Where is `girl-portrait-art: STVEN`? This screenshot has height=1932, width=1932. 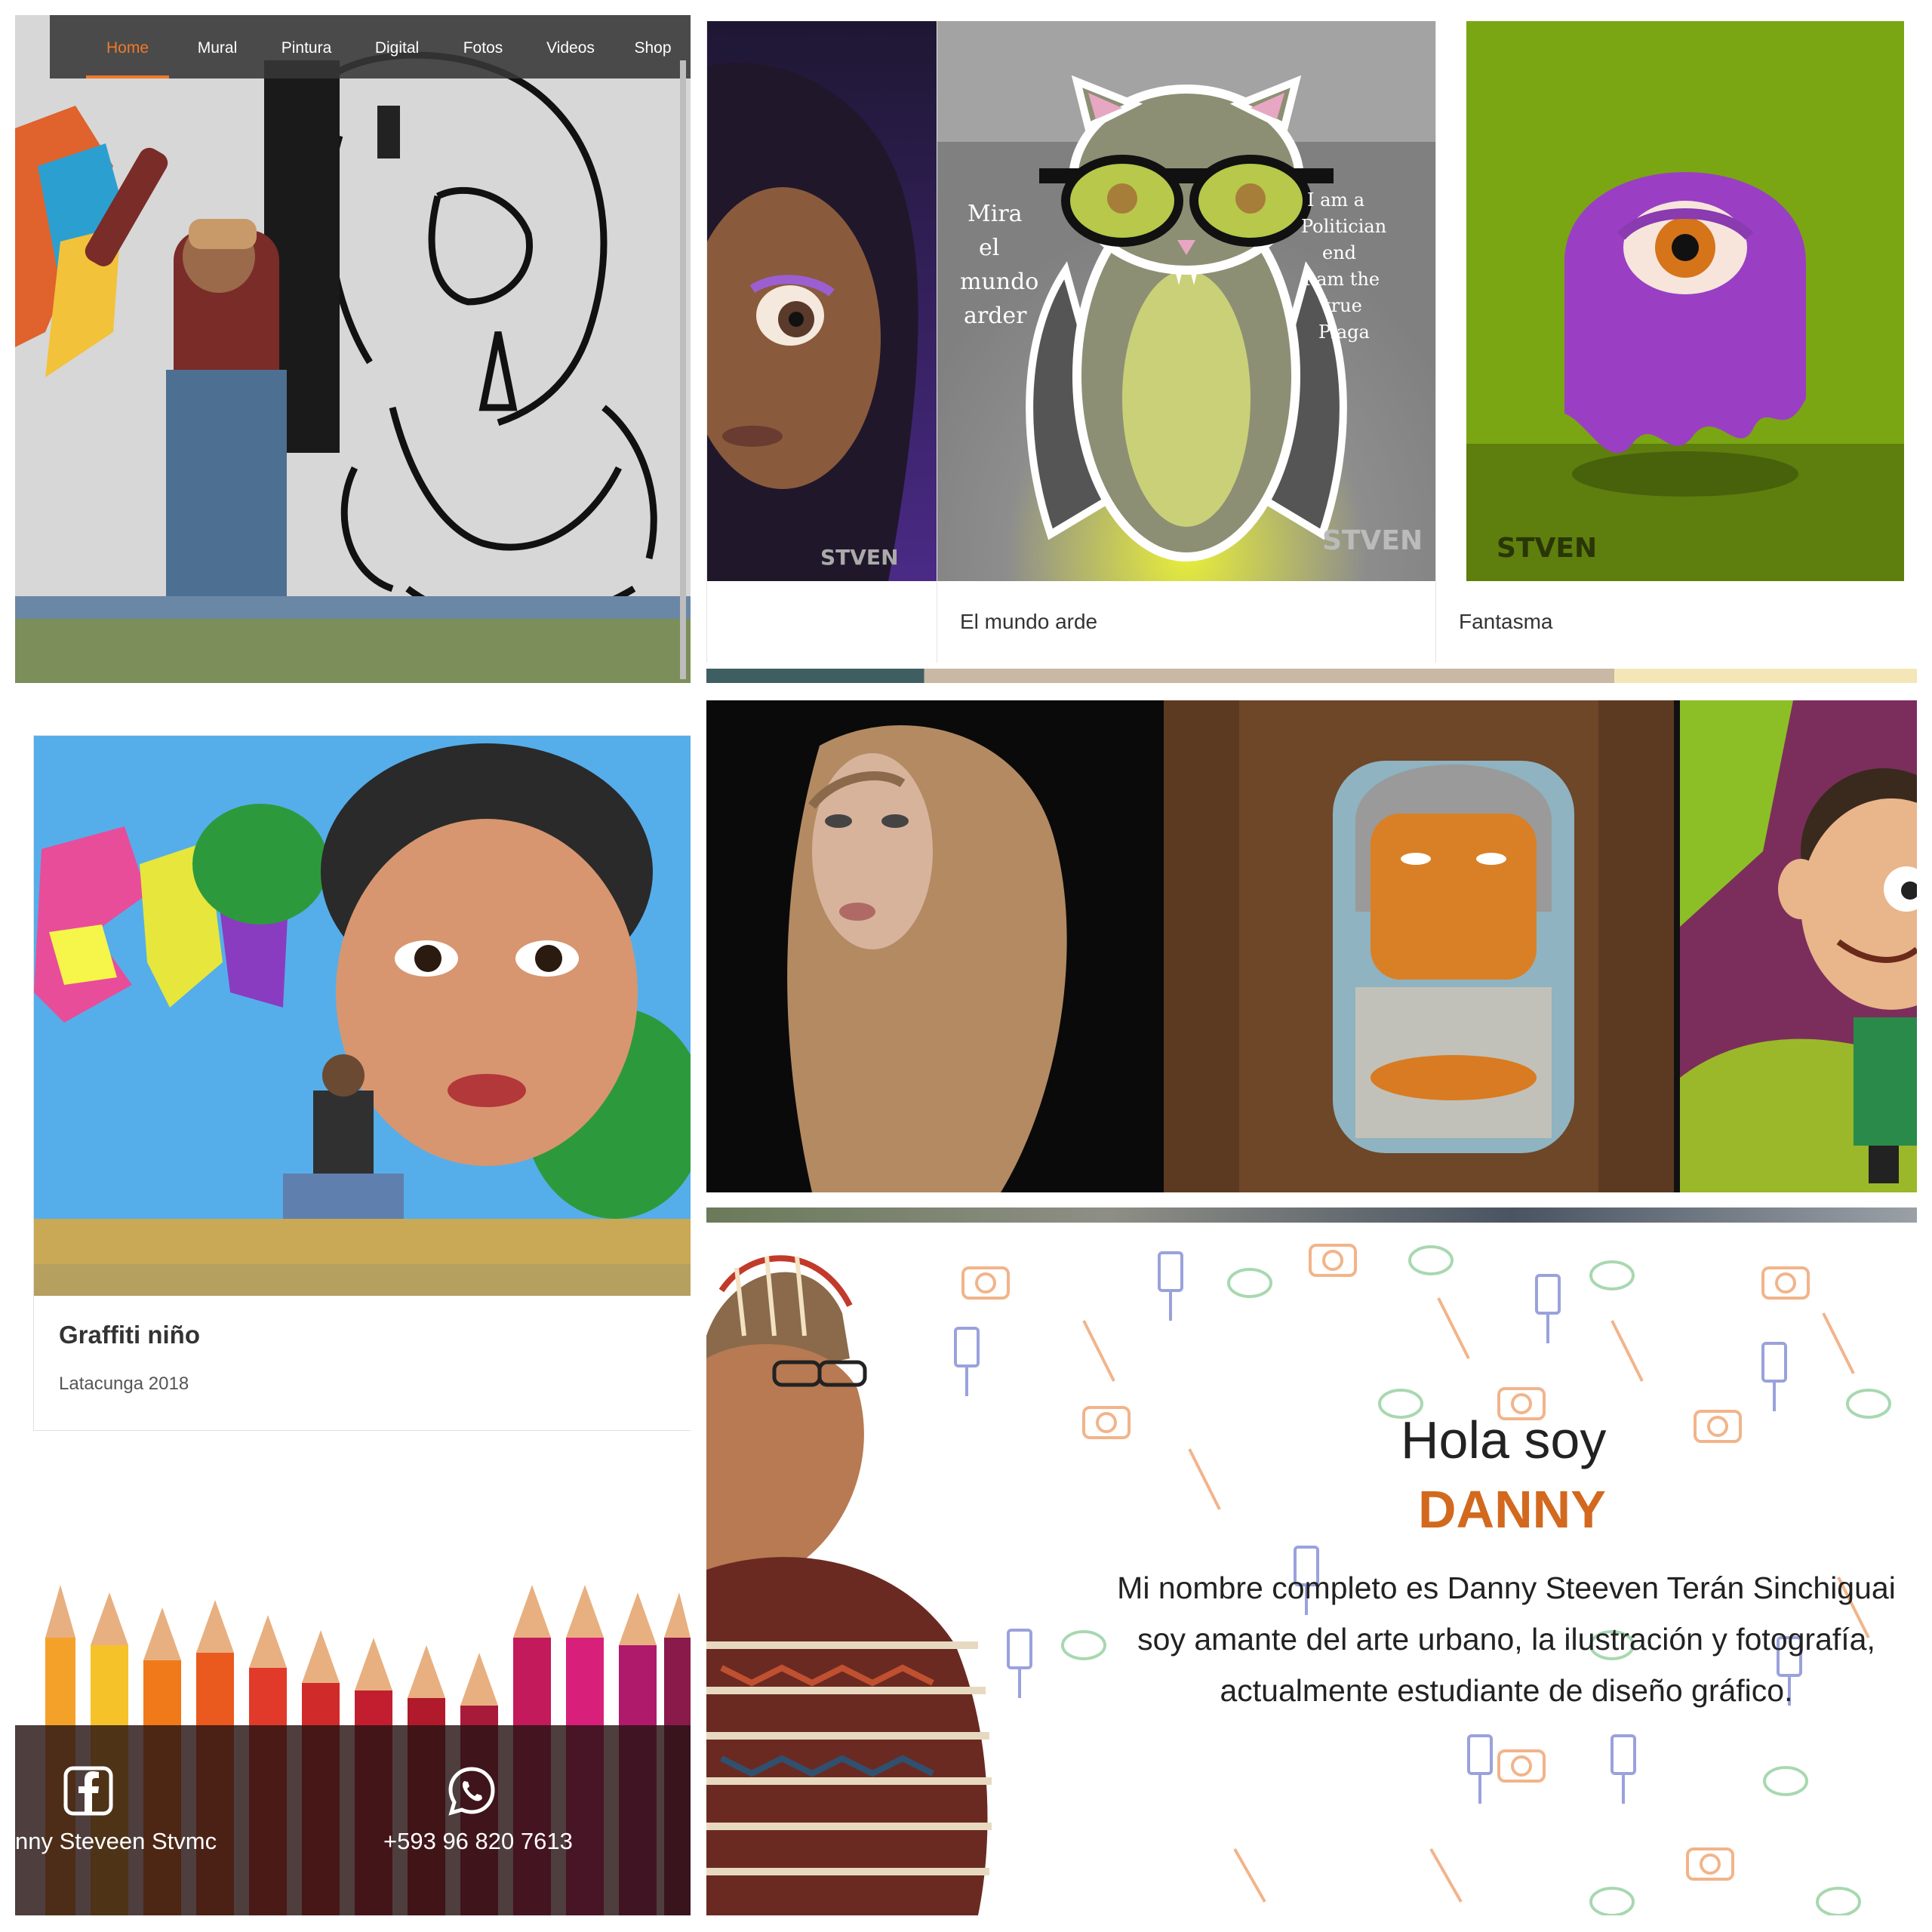 girl-portrait-art: STVEN is located at coordinates (822, 301).